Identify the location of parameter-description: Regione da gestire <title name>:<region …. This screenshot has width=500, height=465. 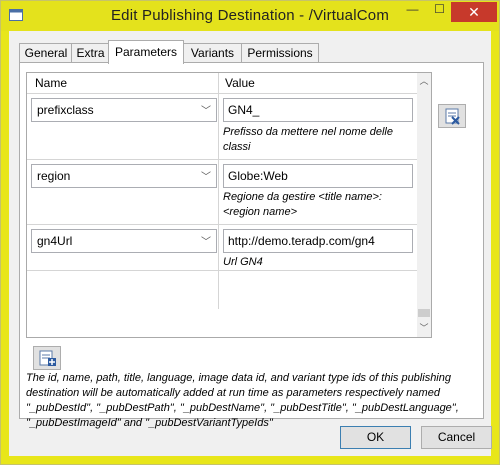
(302, 204).